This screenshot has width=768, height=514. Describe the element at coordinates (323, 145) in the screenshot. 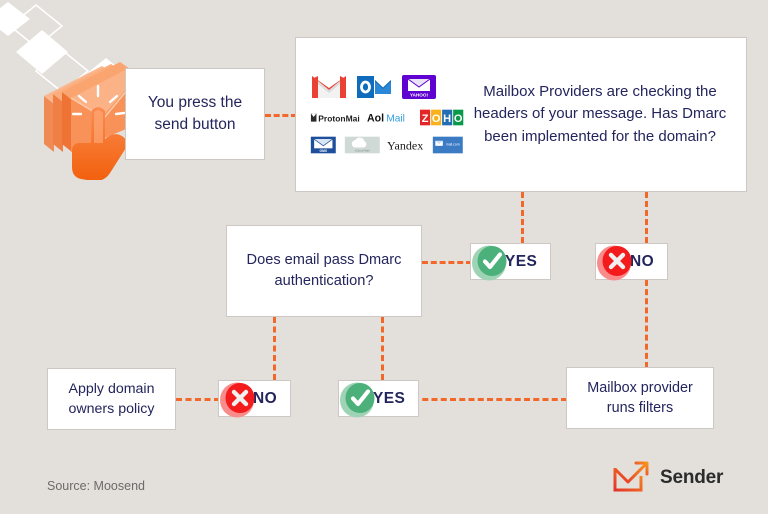

I see `gmx-icon: GMX` at that location.